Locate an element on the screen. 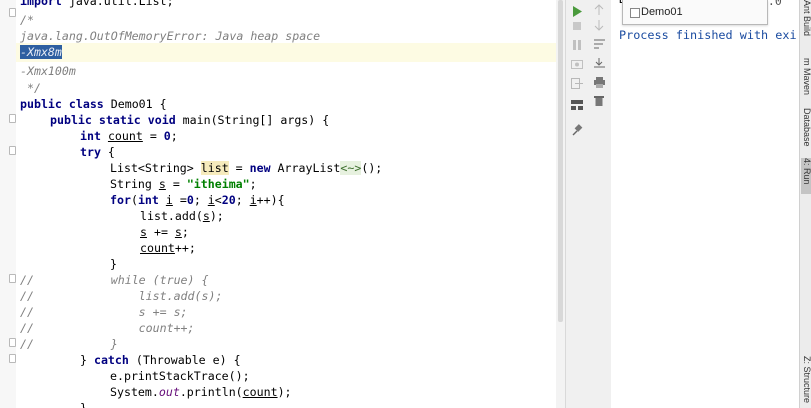 The image size is (811, 408). editor-scrollbar is located at coordinates (560, 204).